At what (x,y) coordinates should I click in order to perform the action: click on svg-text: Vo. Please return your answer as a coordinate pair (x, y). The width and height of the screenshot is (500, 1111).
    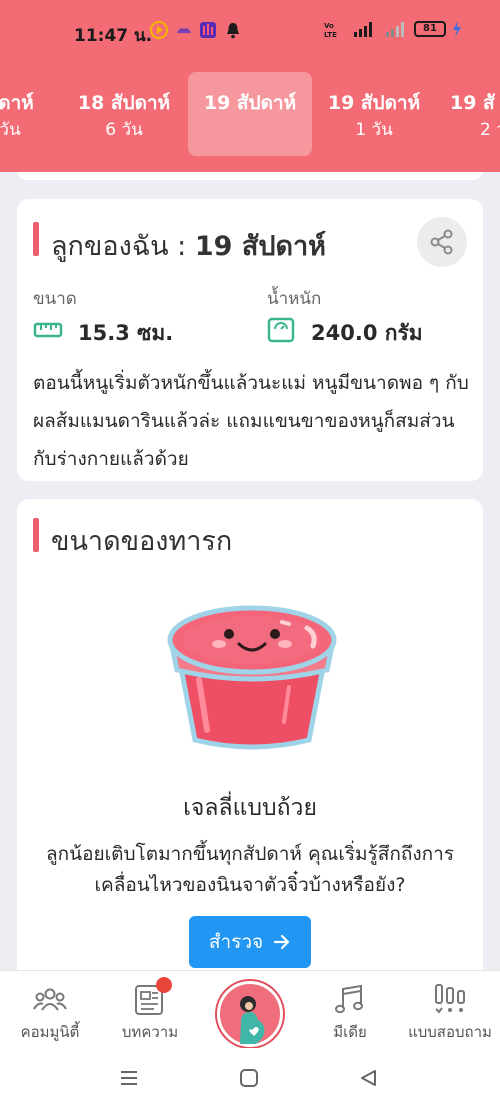
    Looking at the image, I should click on (329, 26).